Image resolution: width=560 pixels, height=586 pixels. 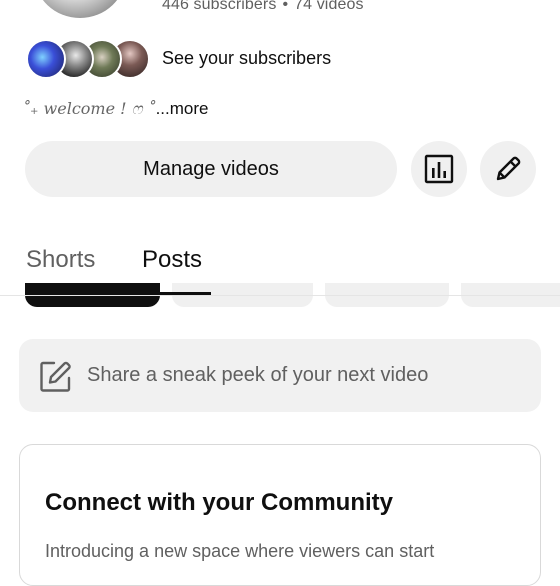 I want to click on description-more-link: ...more, so click(x=182, y=108).